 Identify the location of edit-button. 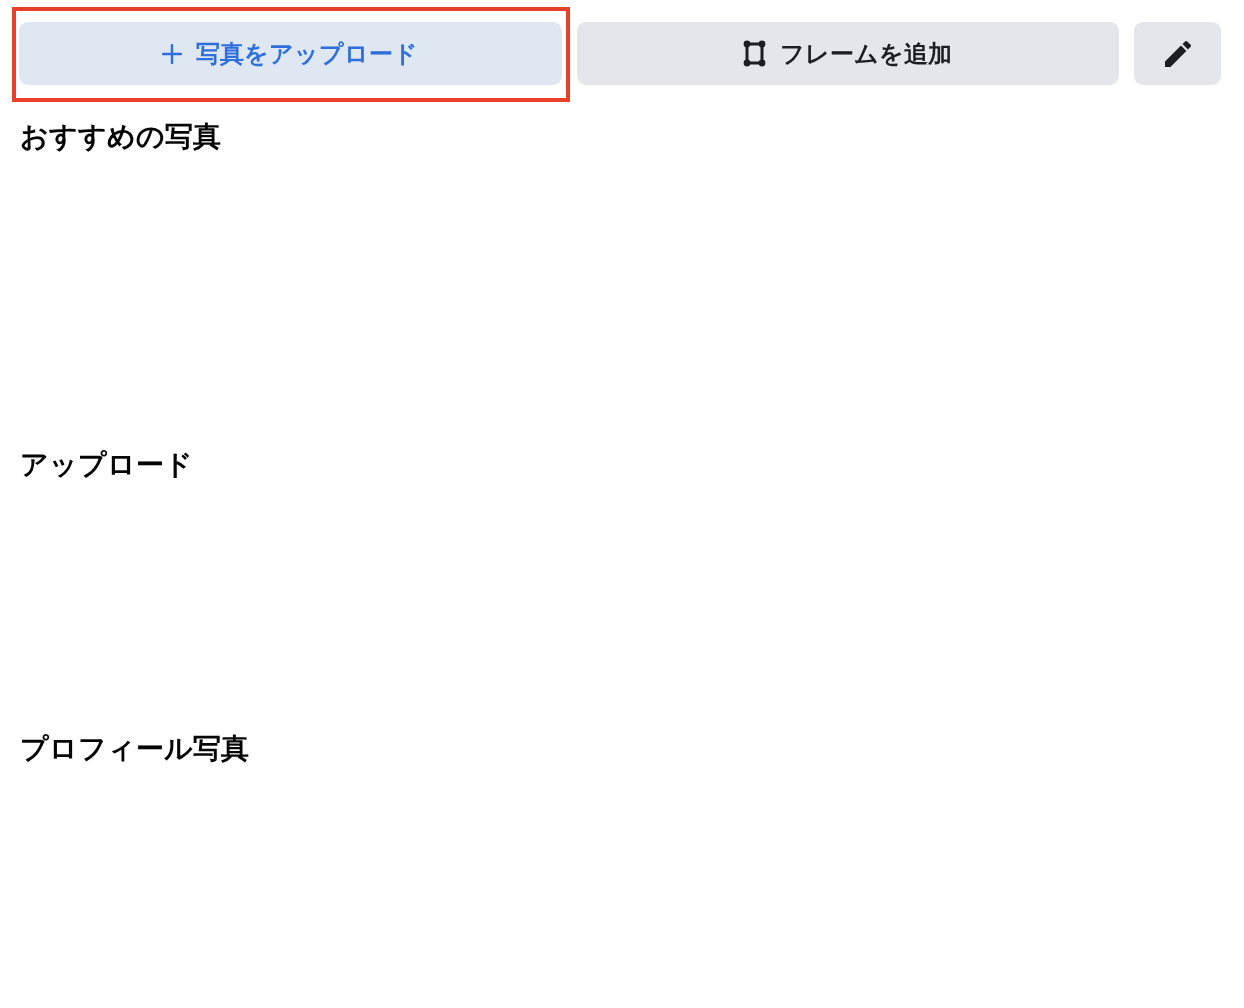
(1177, 53).